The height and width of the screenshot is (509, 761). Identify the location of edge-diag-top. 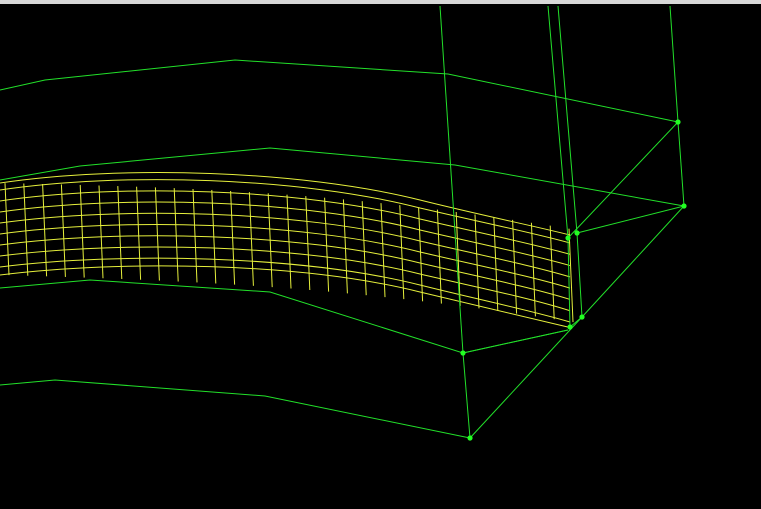
(623, 180).